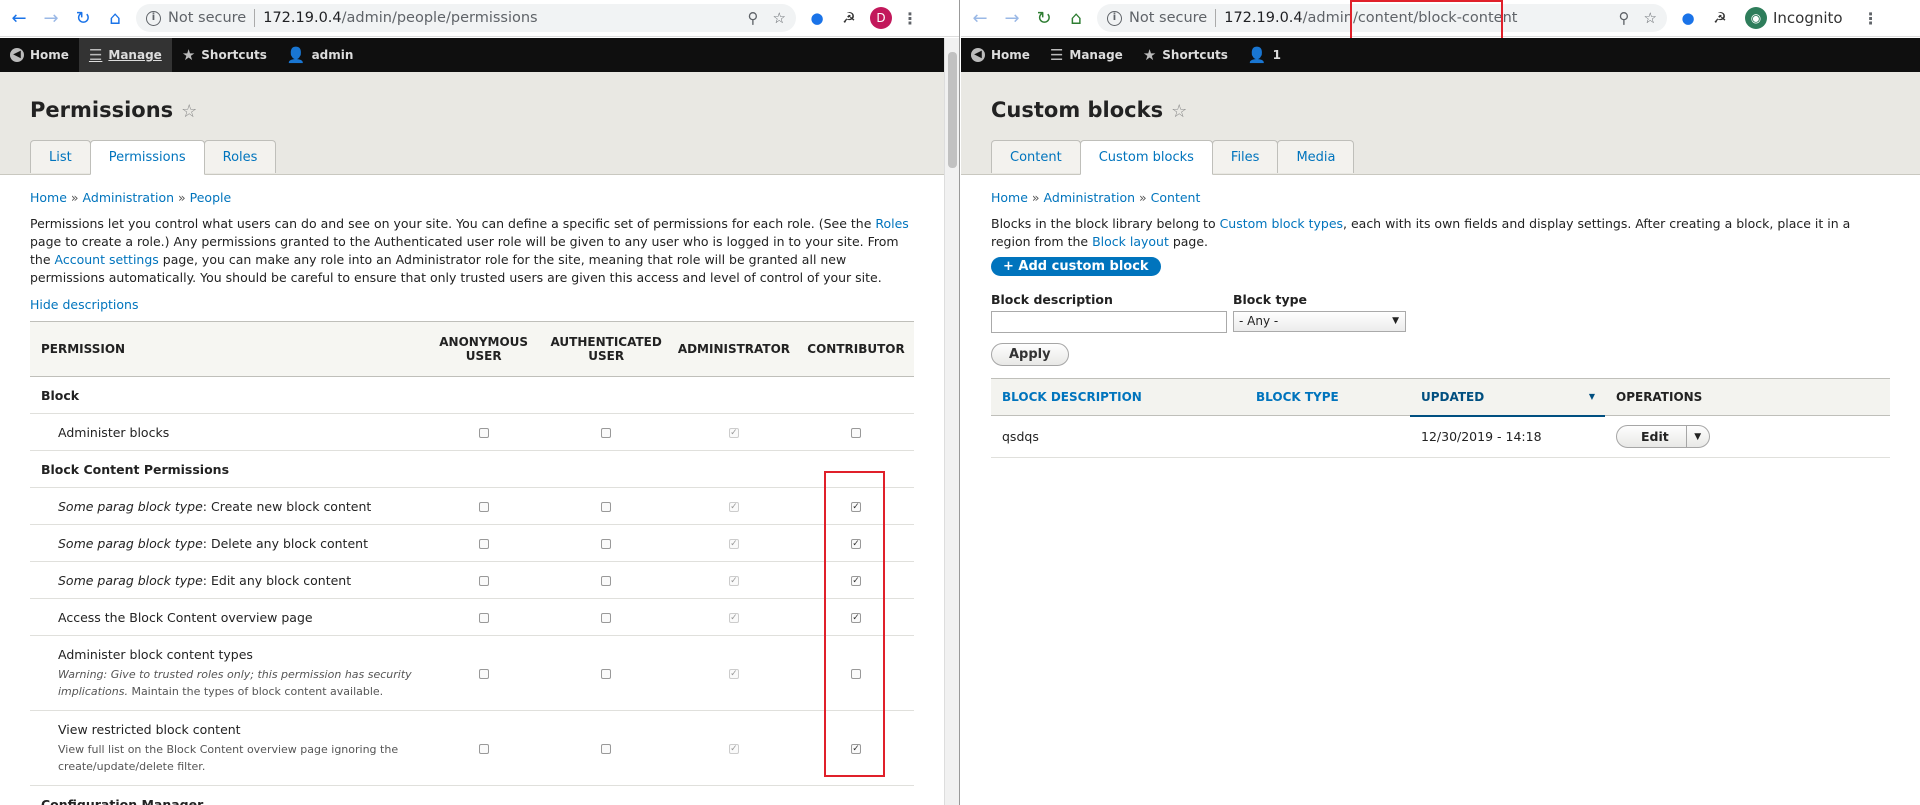  I want to click on primary-tabs: Content Custom blocks Files Media, so click(1173, 157).